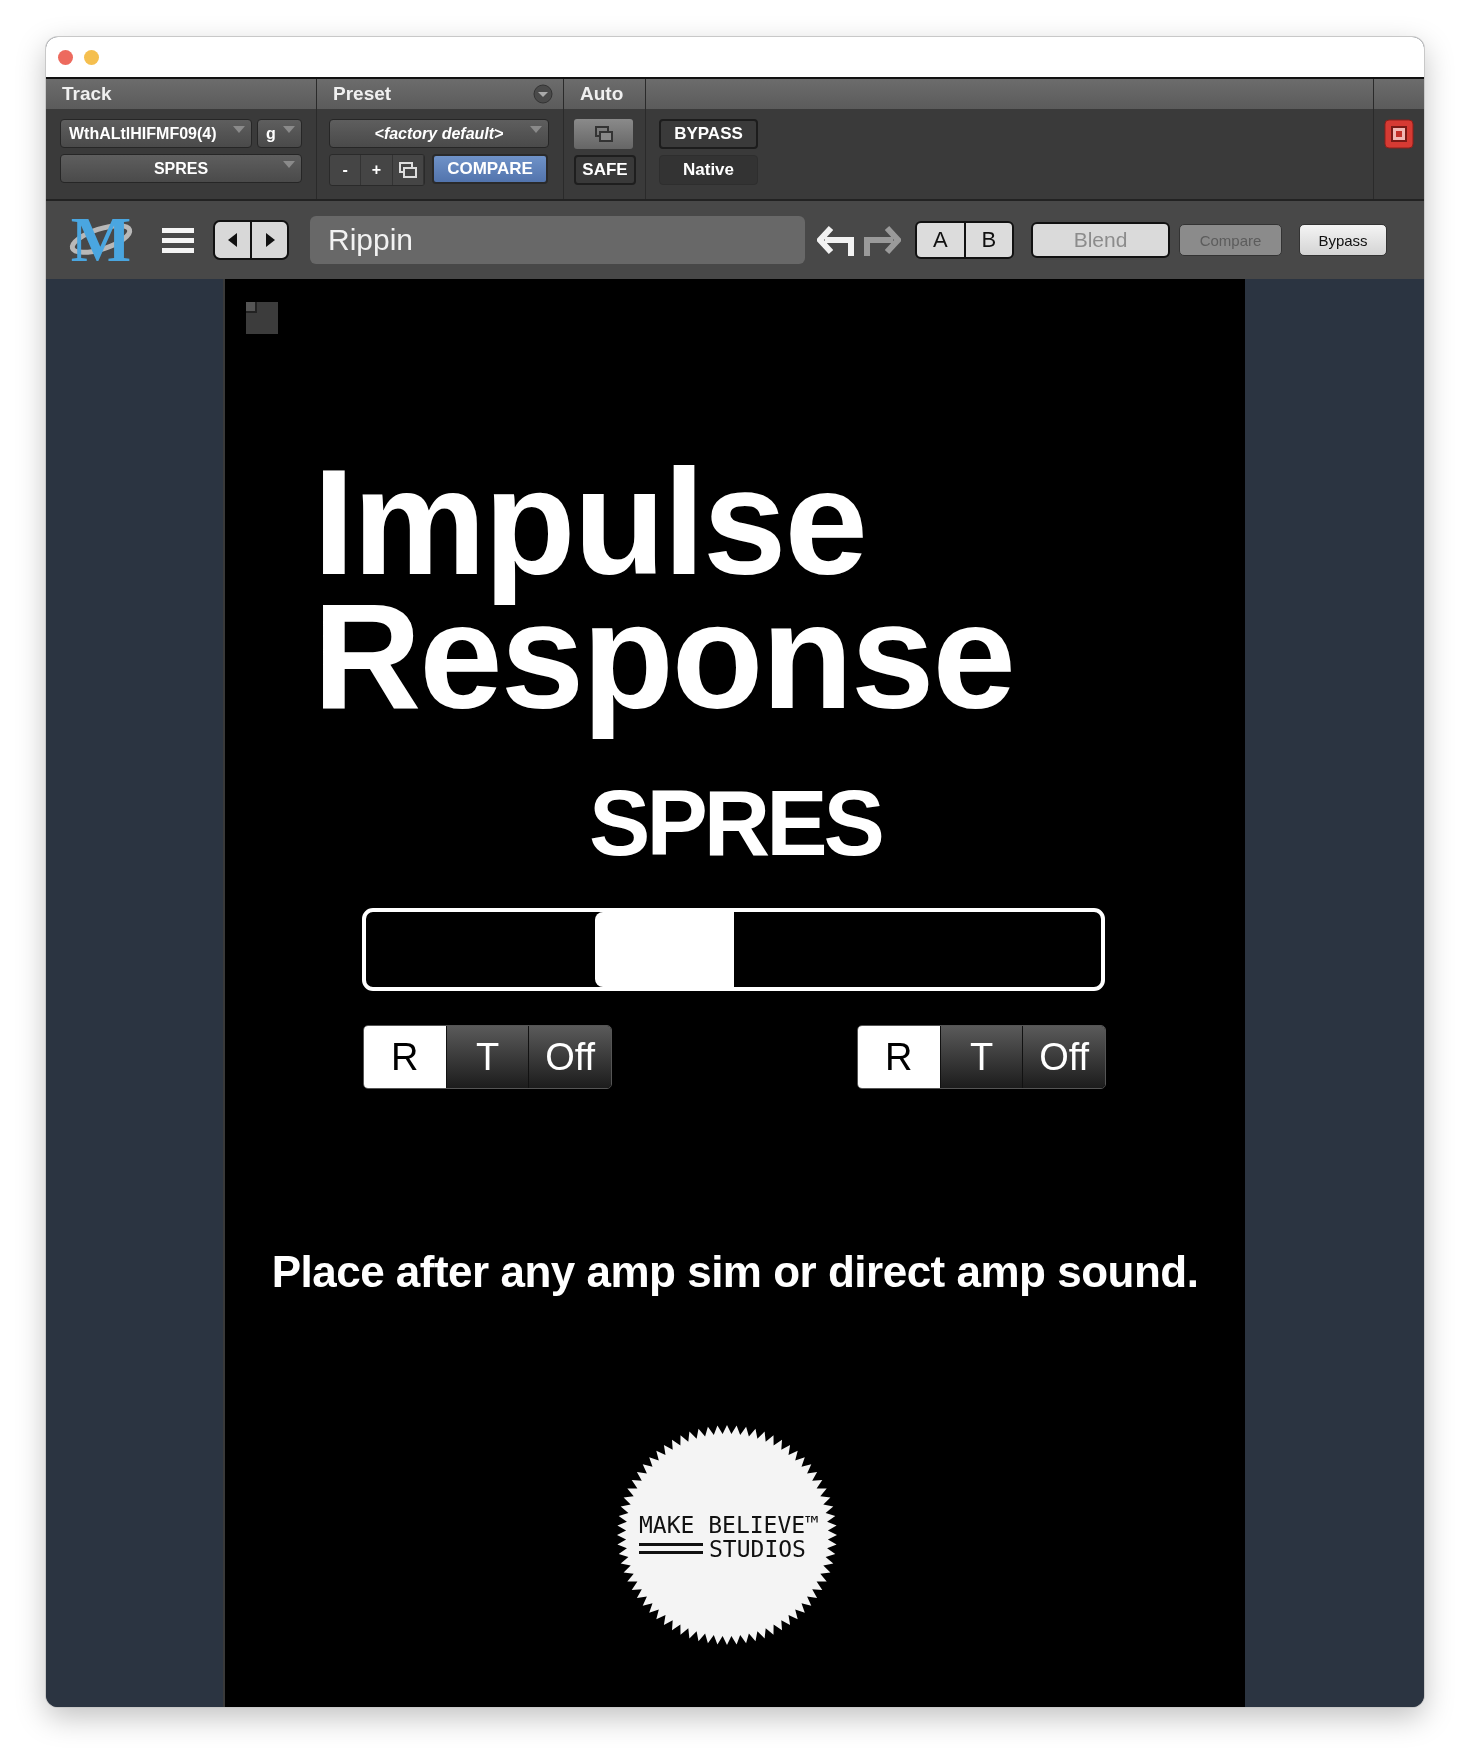  I want to click on native-indicator: Native, so click(708, 170).